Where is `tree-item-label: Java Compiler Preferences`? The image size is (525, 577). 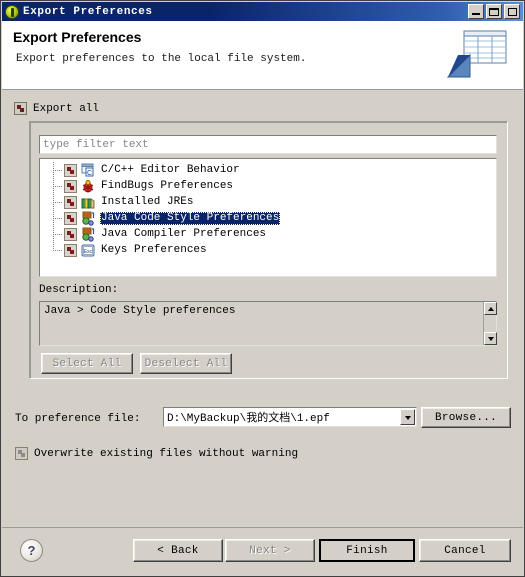 tree-item-label: Java Compiler Preferences is located at coordinates (184, 233).